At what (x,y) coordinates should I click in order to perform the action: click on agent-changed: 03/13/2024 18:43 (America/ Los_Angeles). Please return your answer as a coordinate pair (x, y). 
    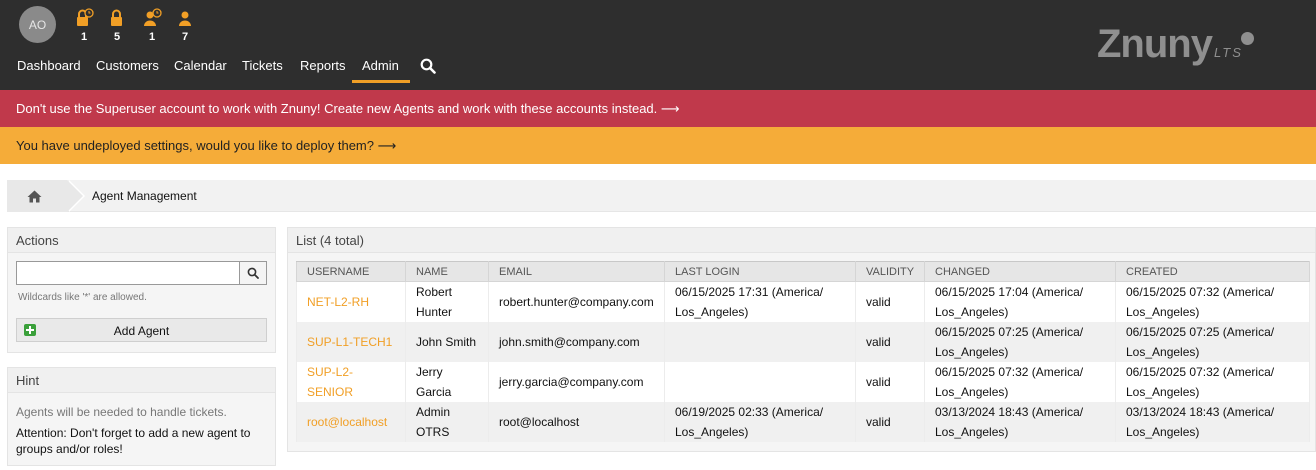
    Looking at the image, I should click on (1020, 422).